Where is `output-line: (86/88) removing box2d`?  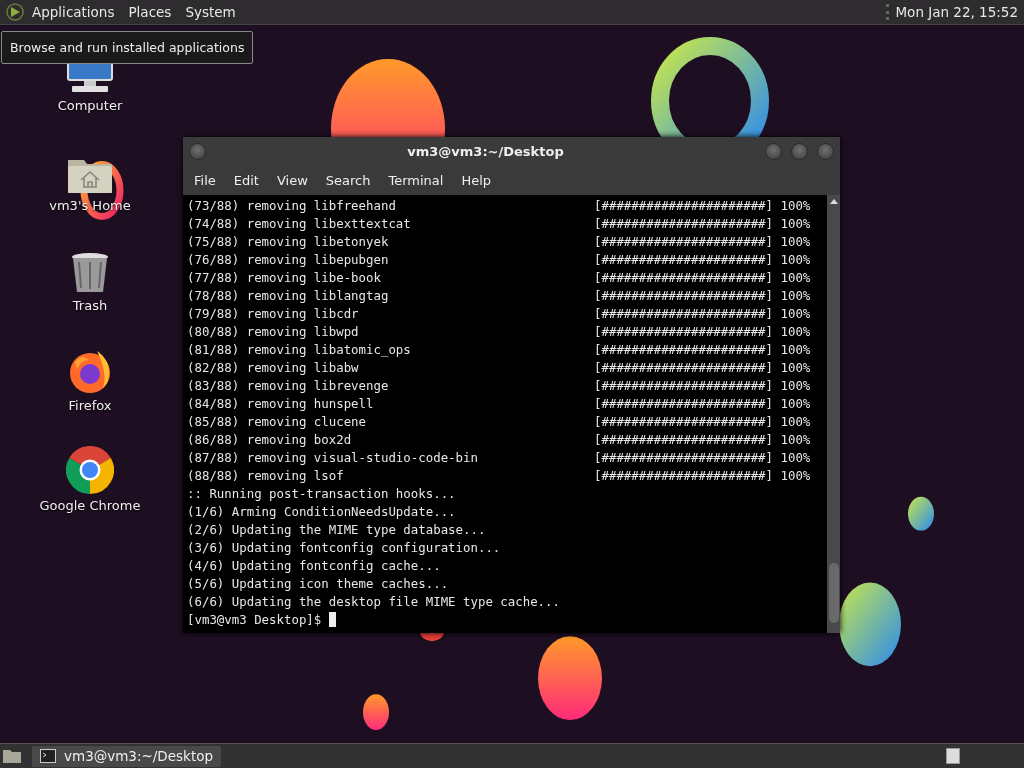 output-line: (86/88) removing box2d is located at coordinates (270, 440).